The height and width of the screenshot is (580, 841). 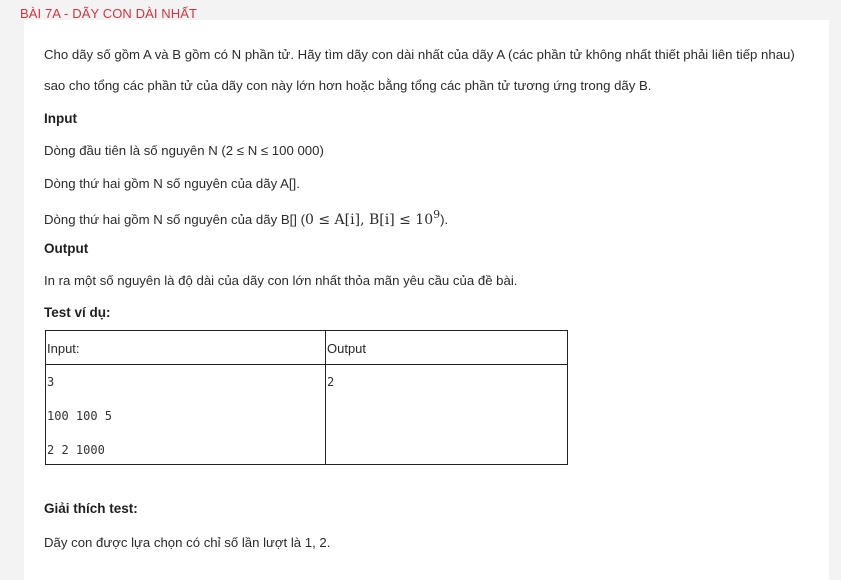 I want to click on test-input-line: 2 2 1000, so click(x=76, y=450).